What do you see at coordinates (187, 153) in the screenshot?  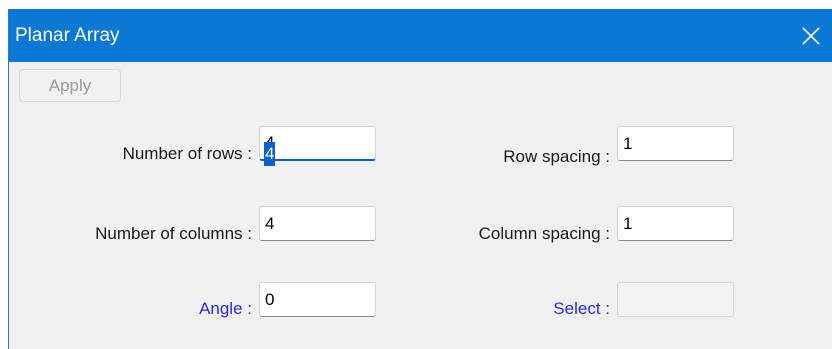 I see `rows-label: Number of rows :` at bounding box center [187, 153].